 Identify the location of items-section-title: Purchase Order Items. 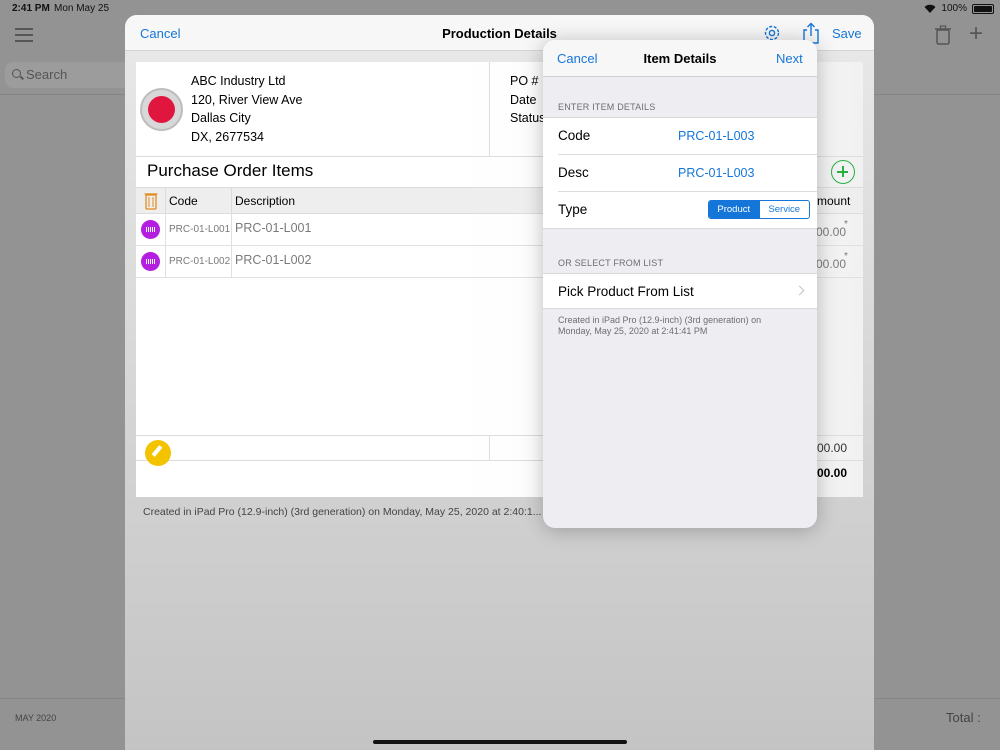
(230, 170).